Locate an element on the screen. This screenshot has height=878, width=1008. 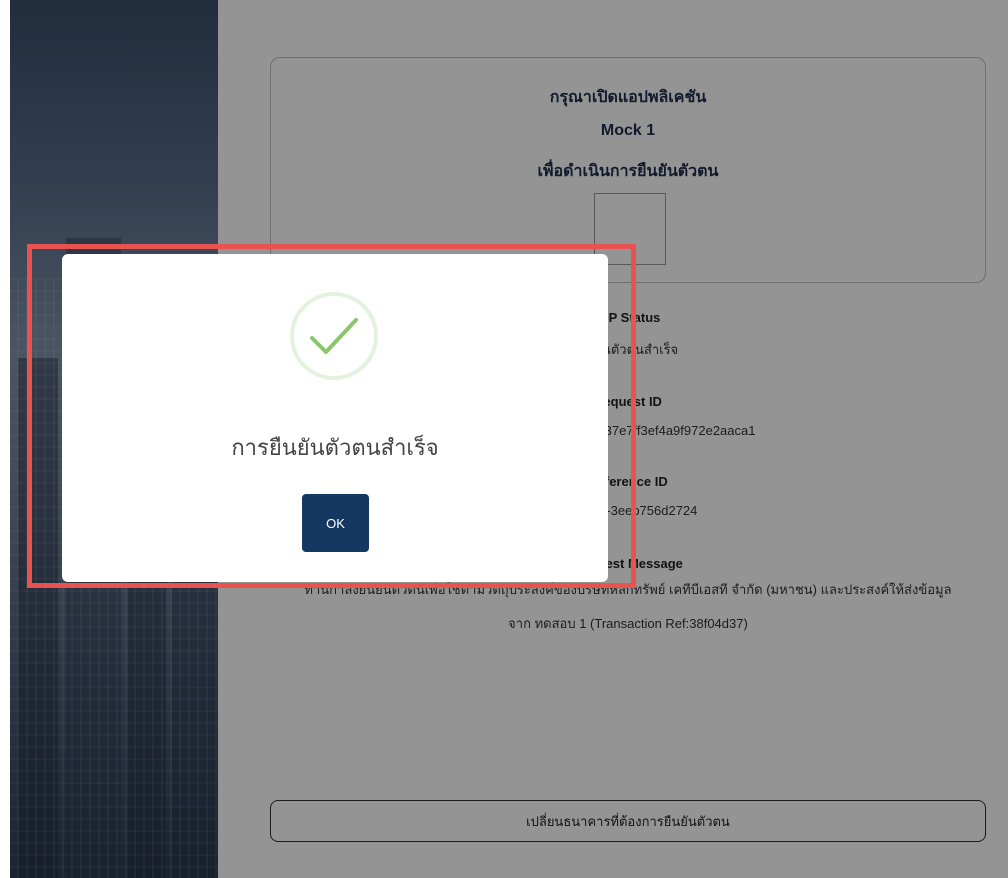
ok-button: OK is located at coordinates (335, 523).